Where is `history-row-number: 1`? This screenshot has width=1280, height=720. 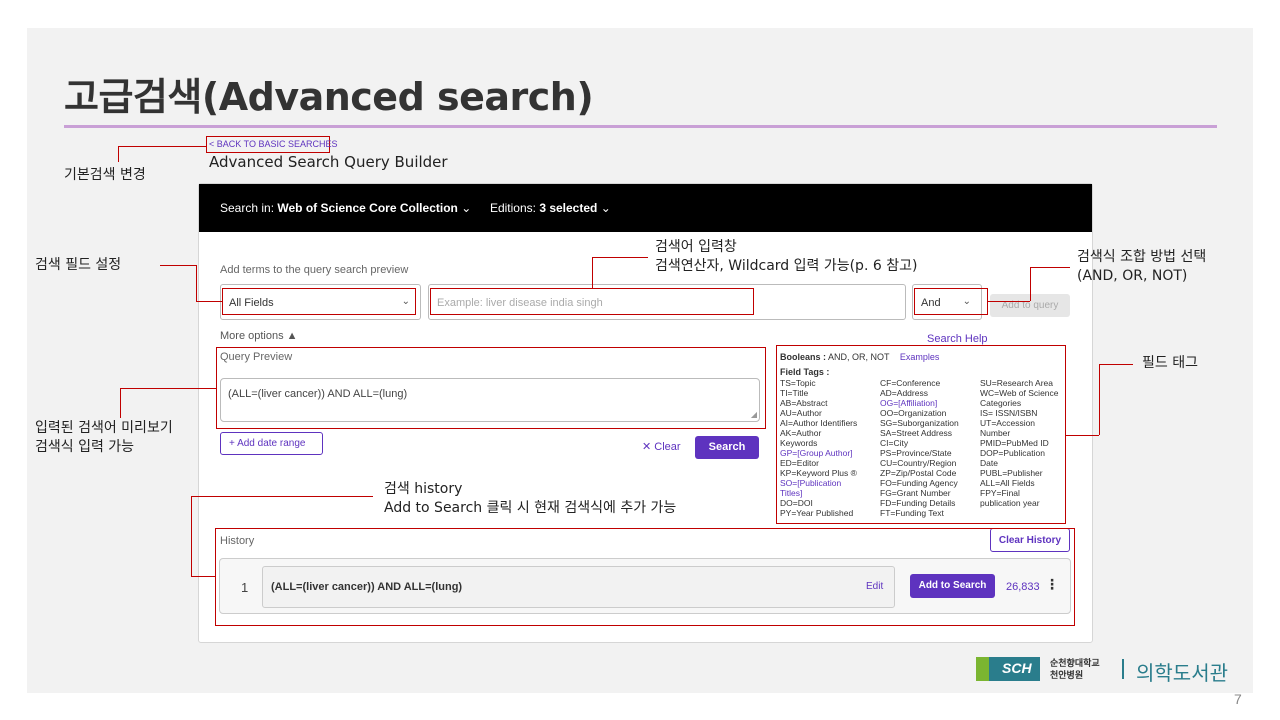
history-row-number: 1 is located at coordinates (245, 587).